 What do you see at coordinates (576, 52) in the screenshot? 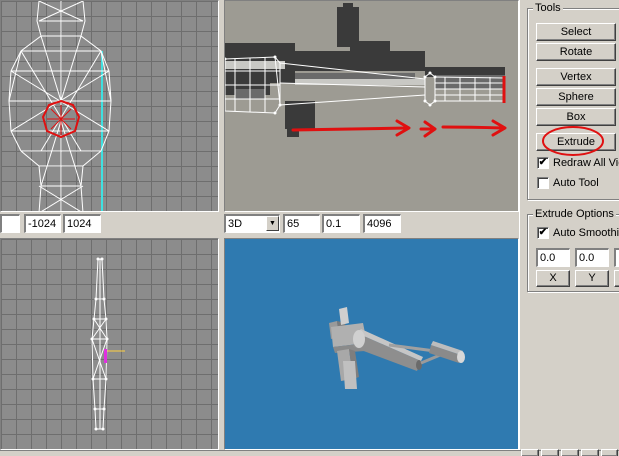
I see `rotate-button: Rotate` at bounding box center [576, 52].